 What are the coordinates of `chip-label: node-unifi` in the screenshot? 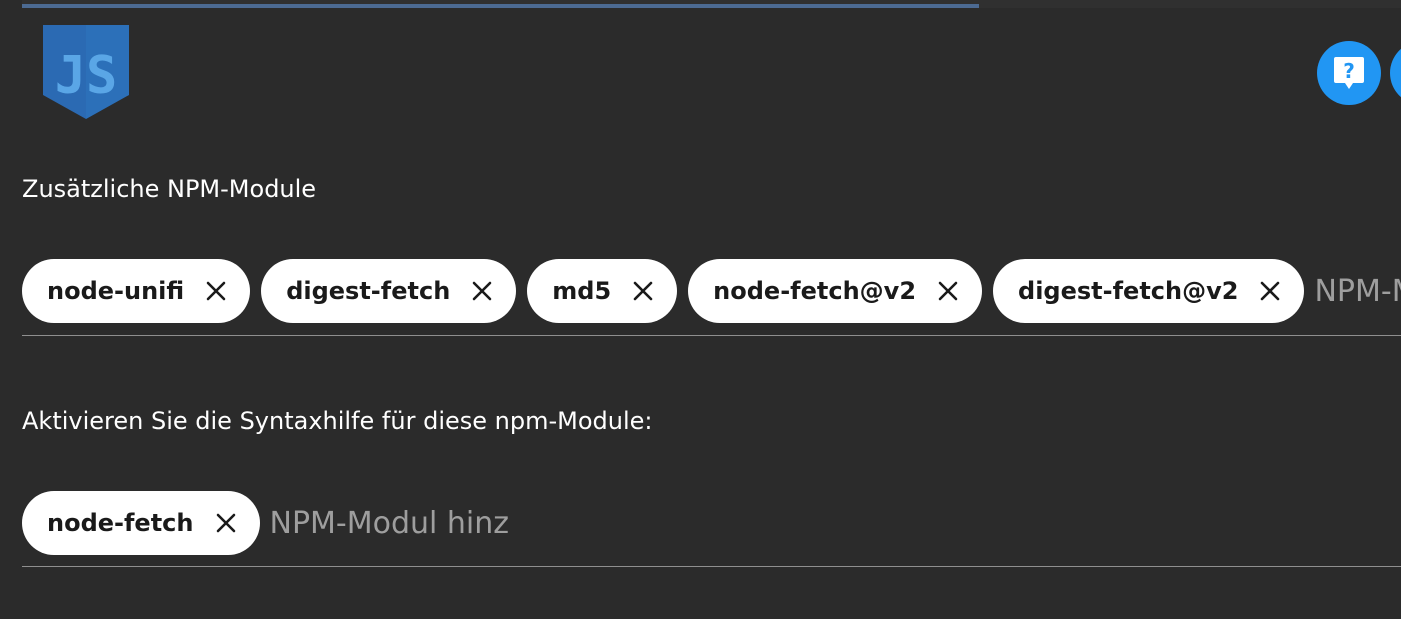 It's located at (116, 291).